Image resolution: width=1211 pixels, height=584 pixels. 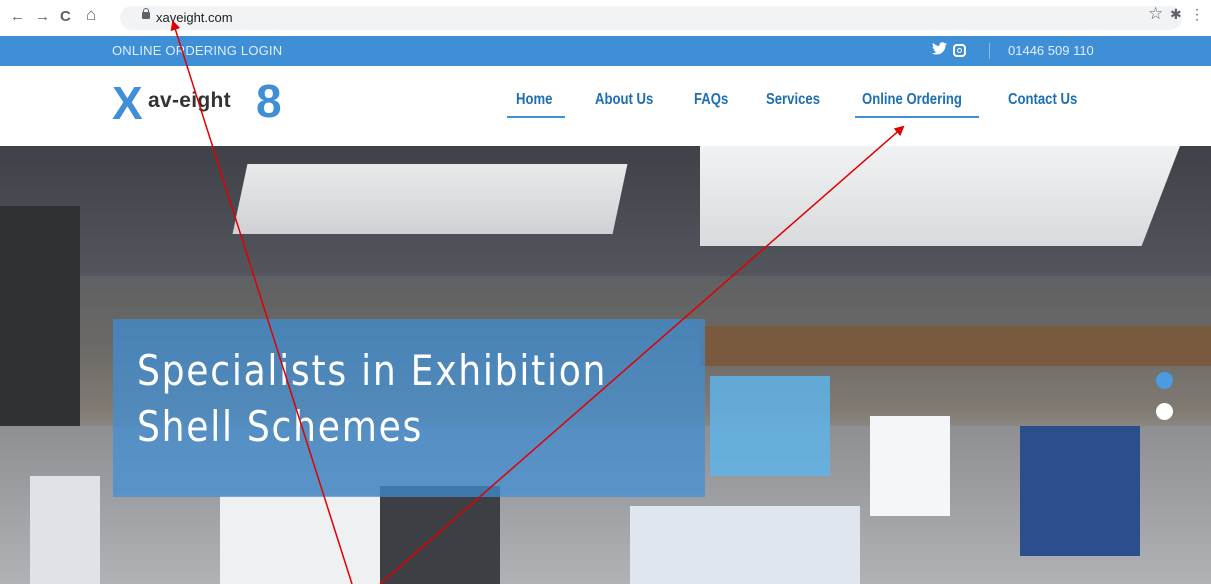 What do you see at coordinates (605, 51) in the screenshot?
I see `top-bar: ONLINE ORDERING LOGIN 01446 509 110` at bounding box center [605, 51].